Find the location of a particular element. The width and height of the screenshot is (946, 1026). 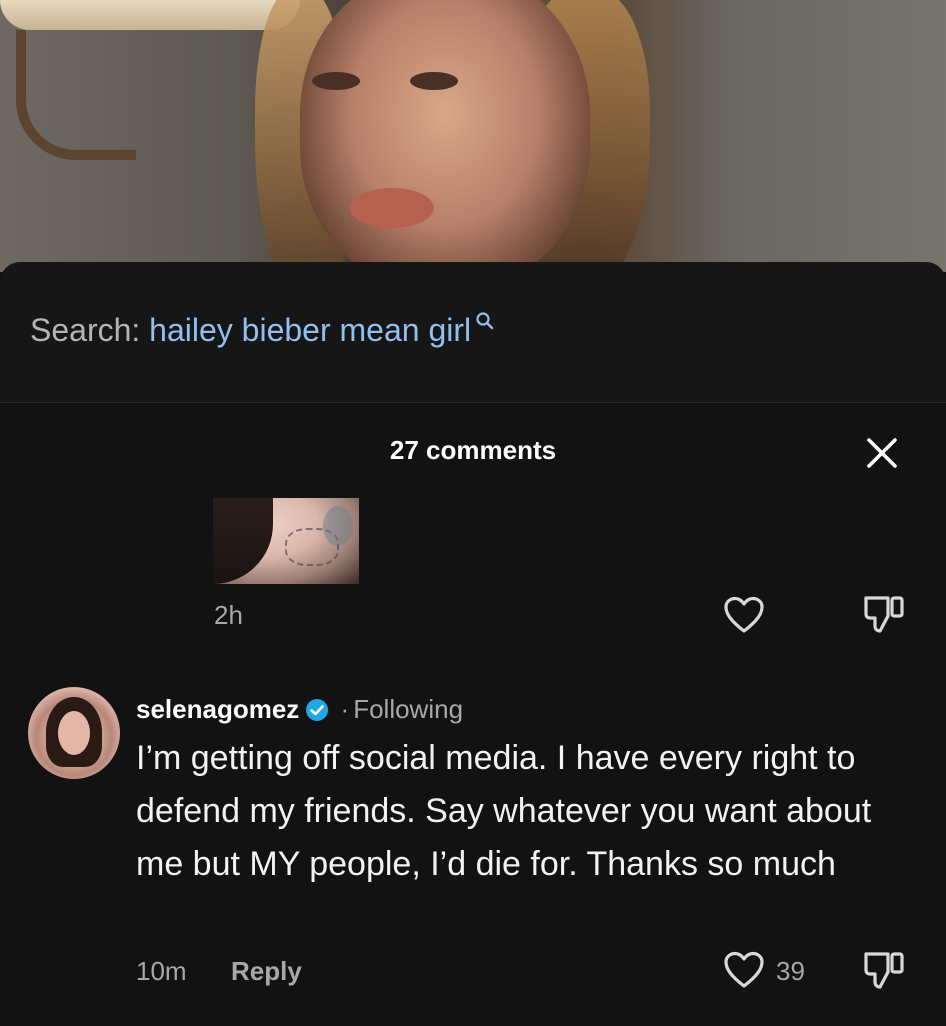

comments-count: 27 comments is located at coordinates (473, 450).